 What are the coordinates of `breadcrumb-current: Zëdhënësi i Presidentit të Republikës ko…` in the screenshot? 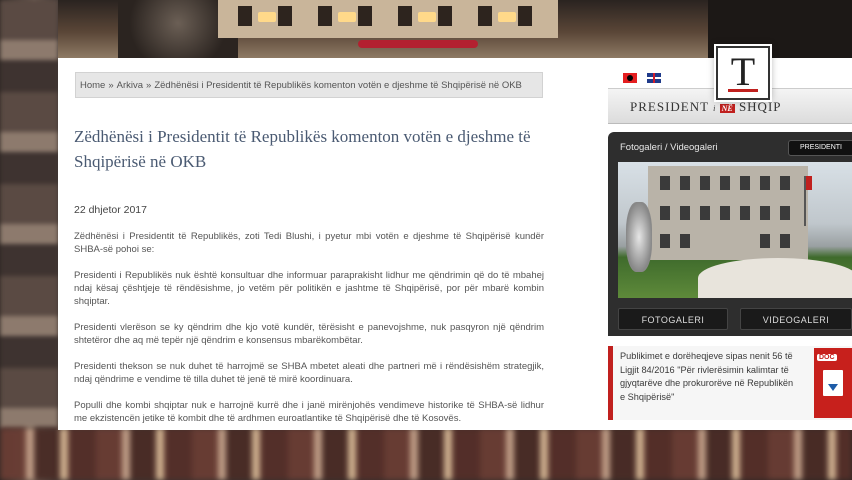 It's located at (338, 85).